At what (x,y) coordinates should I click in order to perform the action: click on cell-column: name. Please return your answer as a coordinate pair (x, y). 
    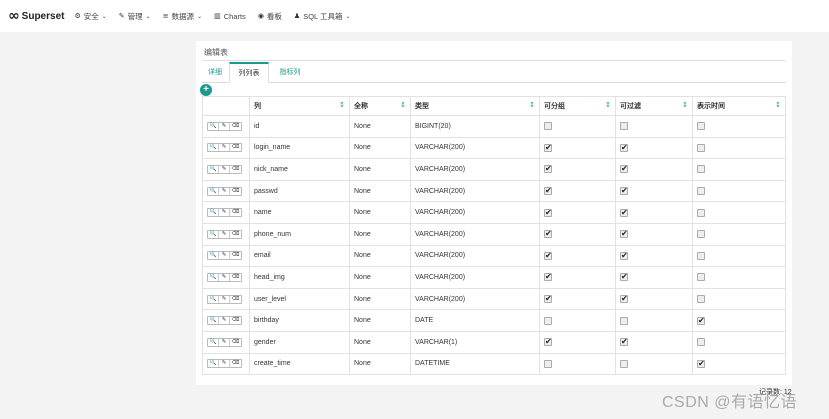
    Looking at the image, I should click on (299, 212).